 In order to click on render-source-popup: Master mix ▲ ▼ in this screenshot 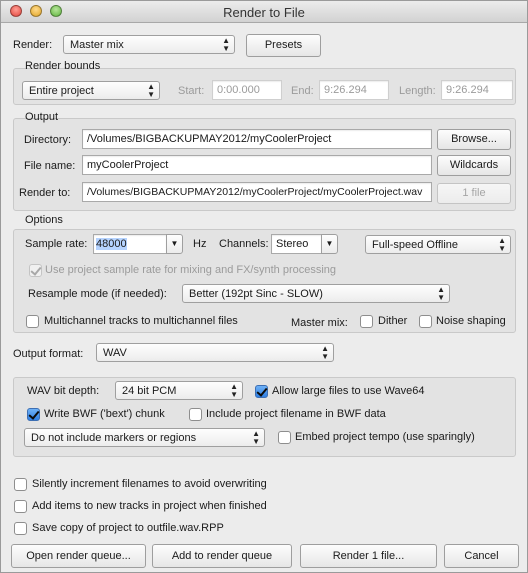, I will do `click(149, 44)`.